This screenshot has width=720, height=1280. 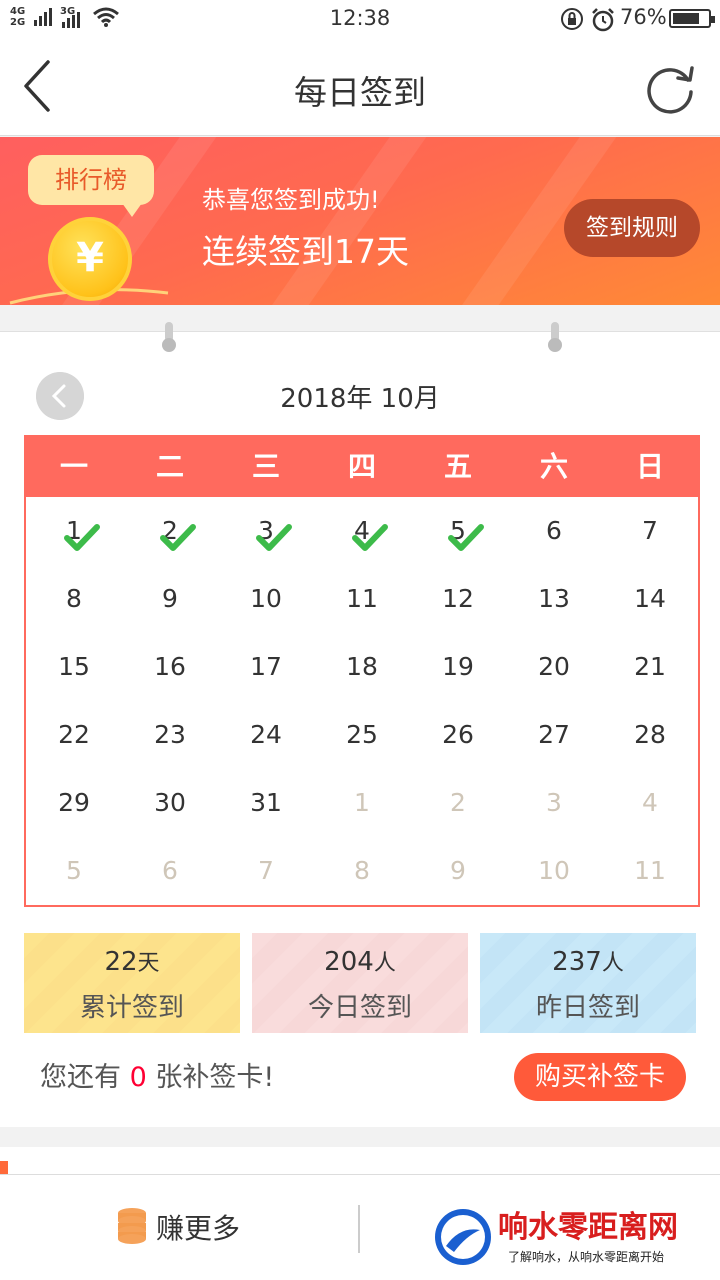 What do you see at coordinates (362, 734) in the screenshot?
I see `day-number: 25` at bounding box center [362, 734].